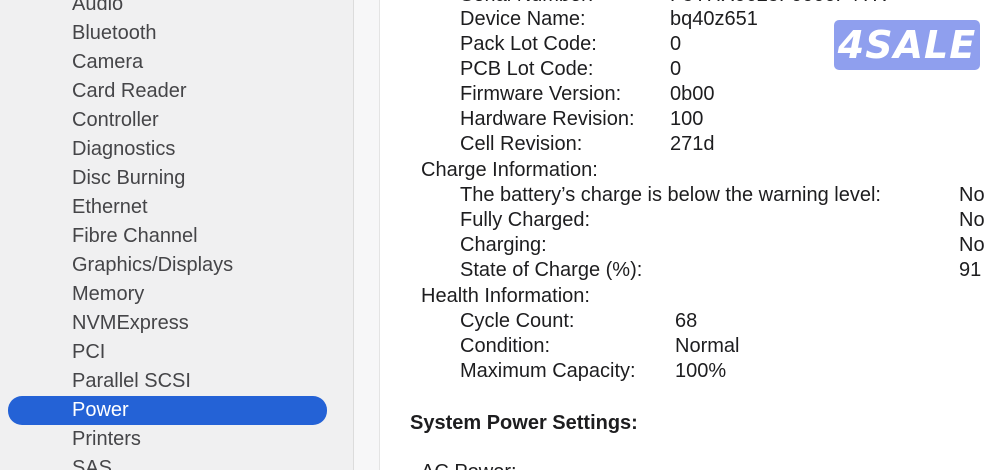 This screenshot has width=1000, height=470. What do you see at coordinates (707, 346) in the screenshot?
I see `row-value: Normal` at bounding box center [707, 346].